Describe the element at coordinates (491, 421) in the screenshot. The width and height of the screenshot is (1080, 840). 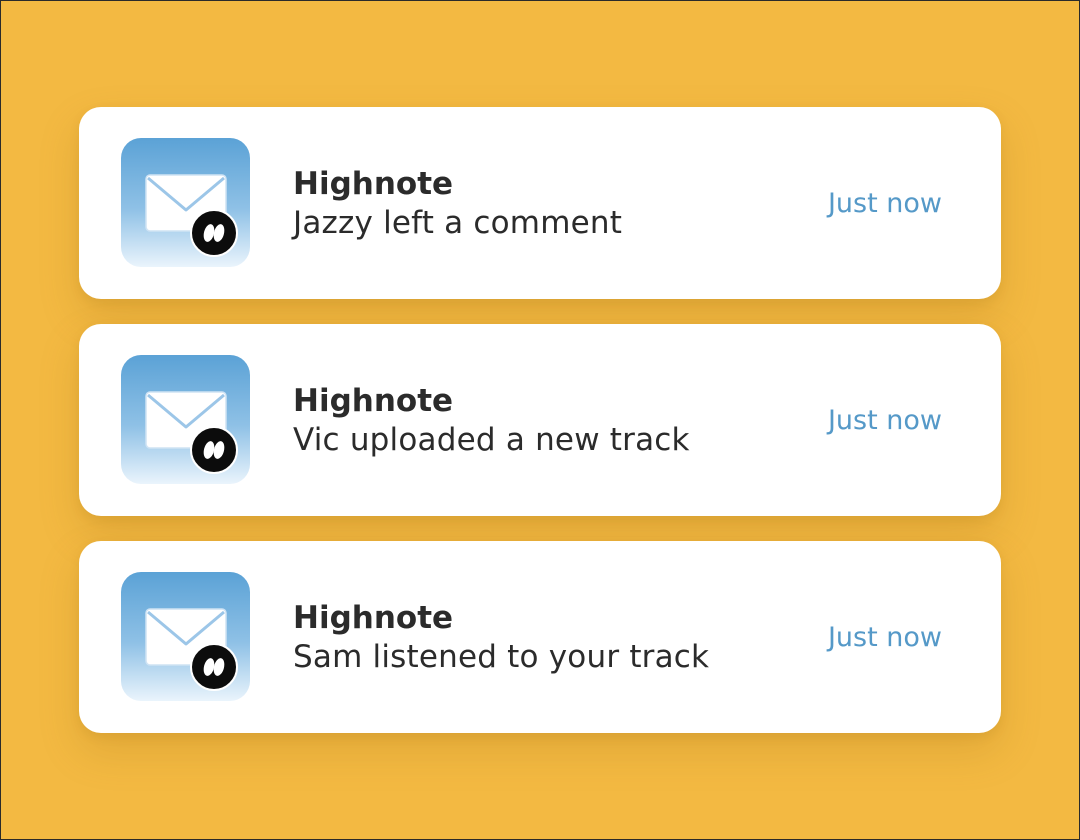
I see `notification-text: Highnote Vic uploaded a new track` at that location.